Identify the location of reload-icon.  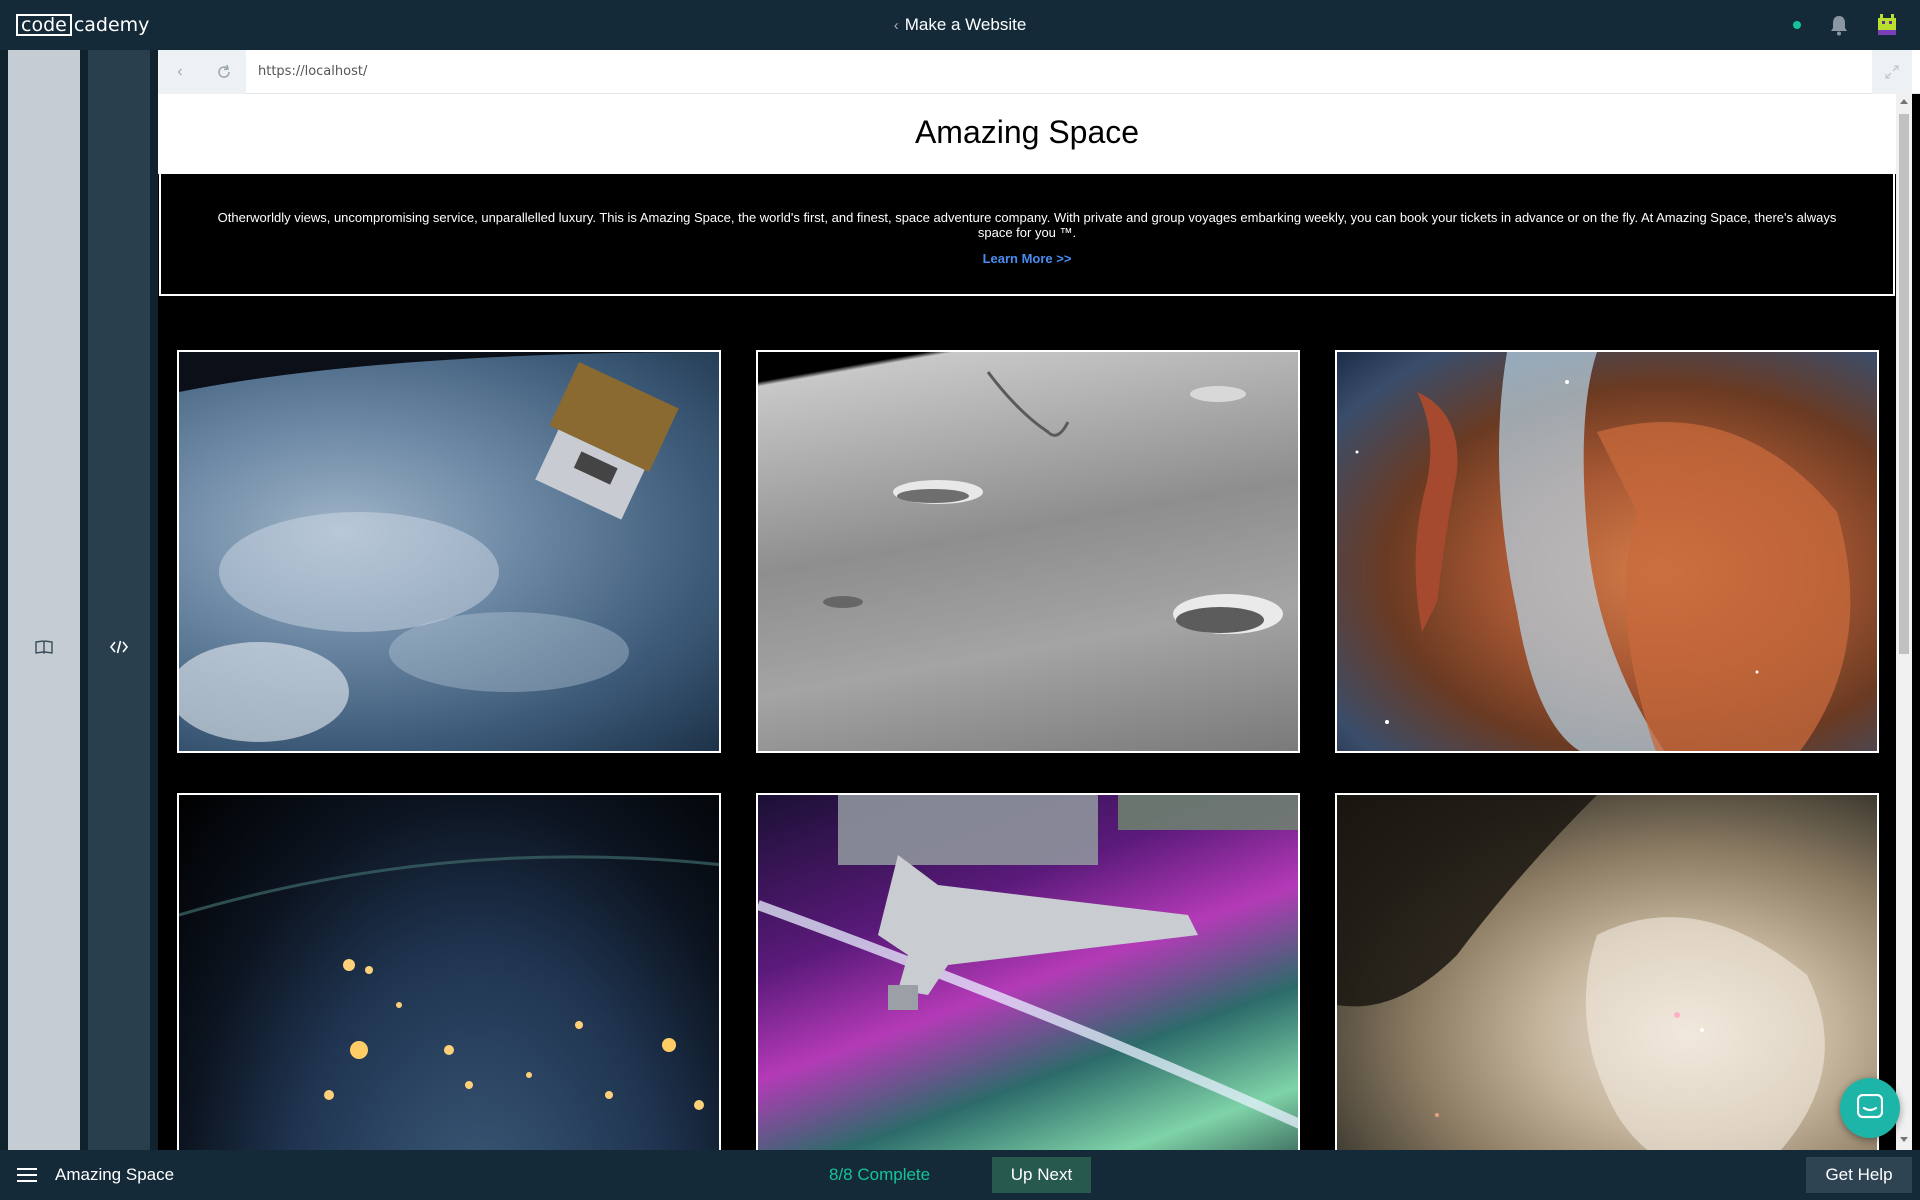
(224, 71).